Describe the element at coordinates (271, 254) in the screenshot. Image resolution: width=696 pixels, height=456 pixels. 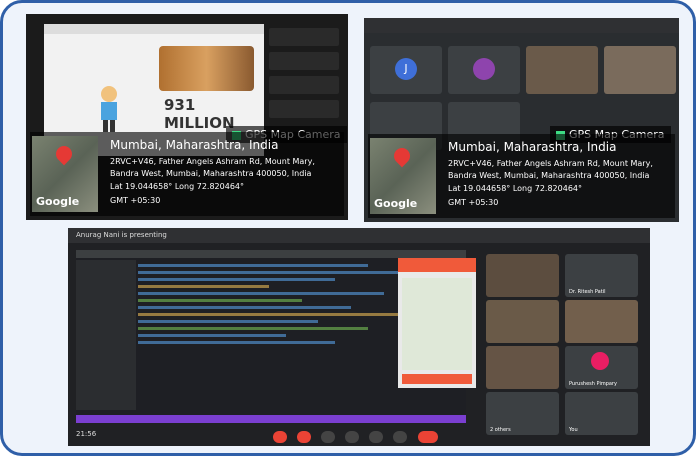
I see `editor-menubar` at that location.